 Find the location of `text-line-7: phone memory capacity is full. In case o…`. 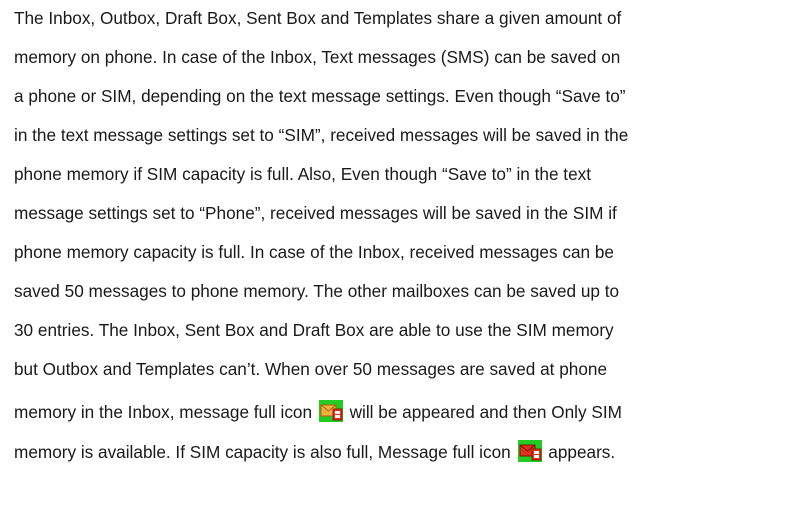

text-line-7: phone memory capacity is full. In case o… is located at coordinates (314, 252).